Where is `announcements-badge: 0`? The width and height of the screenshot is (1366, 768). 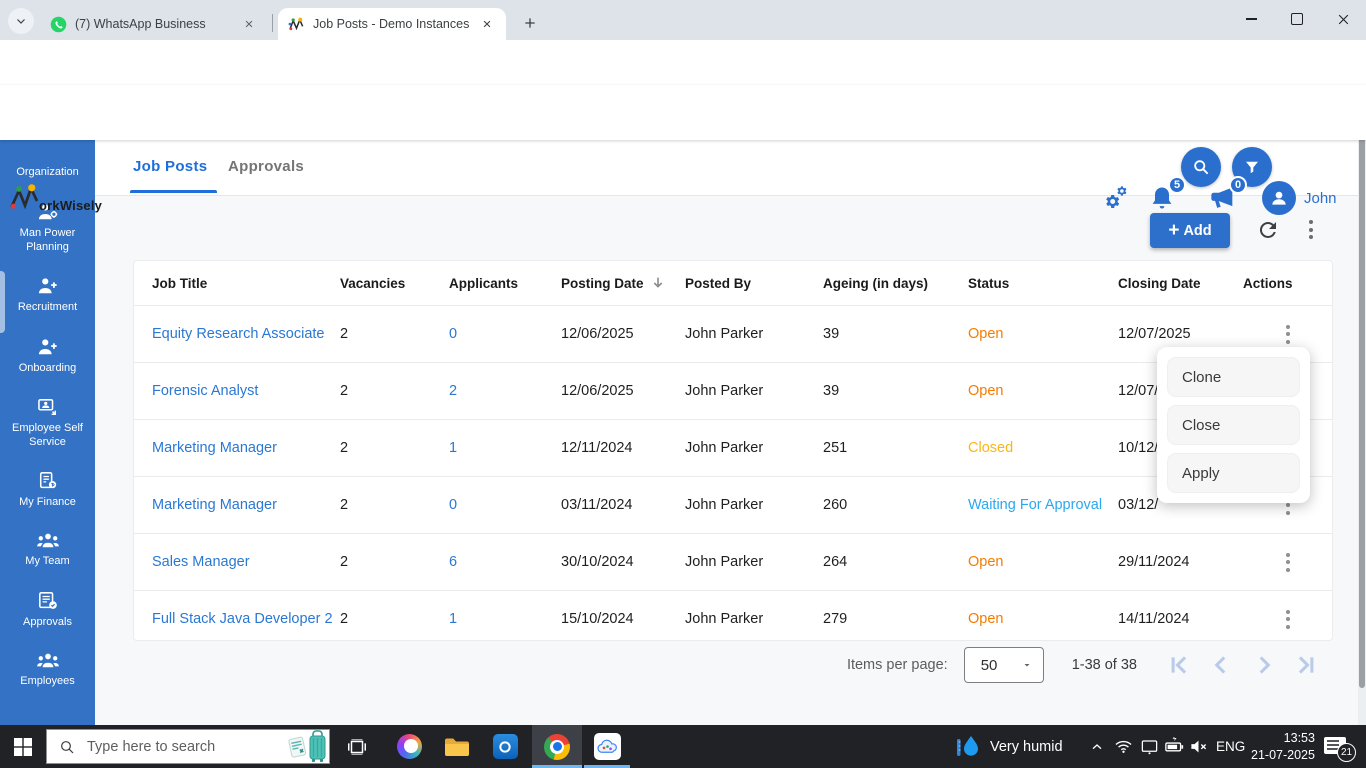 announcements-badge: 0 is located at coordinates (1238, 185).